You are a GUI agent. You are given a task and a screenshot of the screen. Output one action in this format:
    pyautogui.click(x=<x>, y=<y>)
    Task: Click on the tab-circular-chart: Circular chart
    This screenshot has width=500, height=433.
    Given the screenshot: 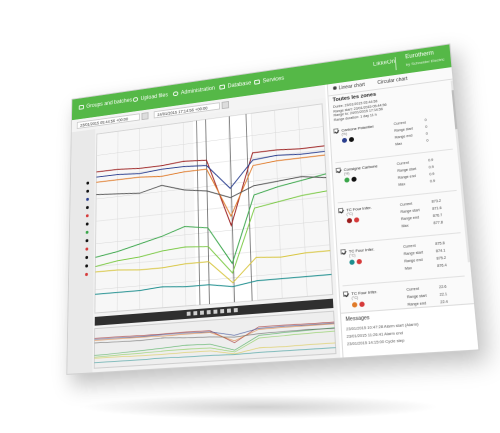 What is the action you would take?
    pyautogui.click(x=392, y=81)
    